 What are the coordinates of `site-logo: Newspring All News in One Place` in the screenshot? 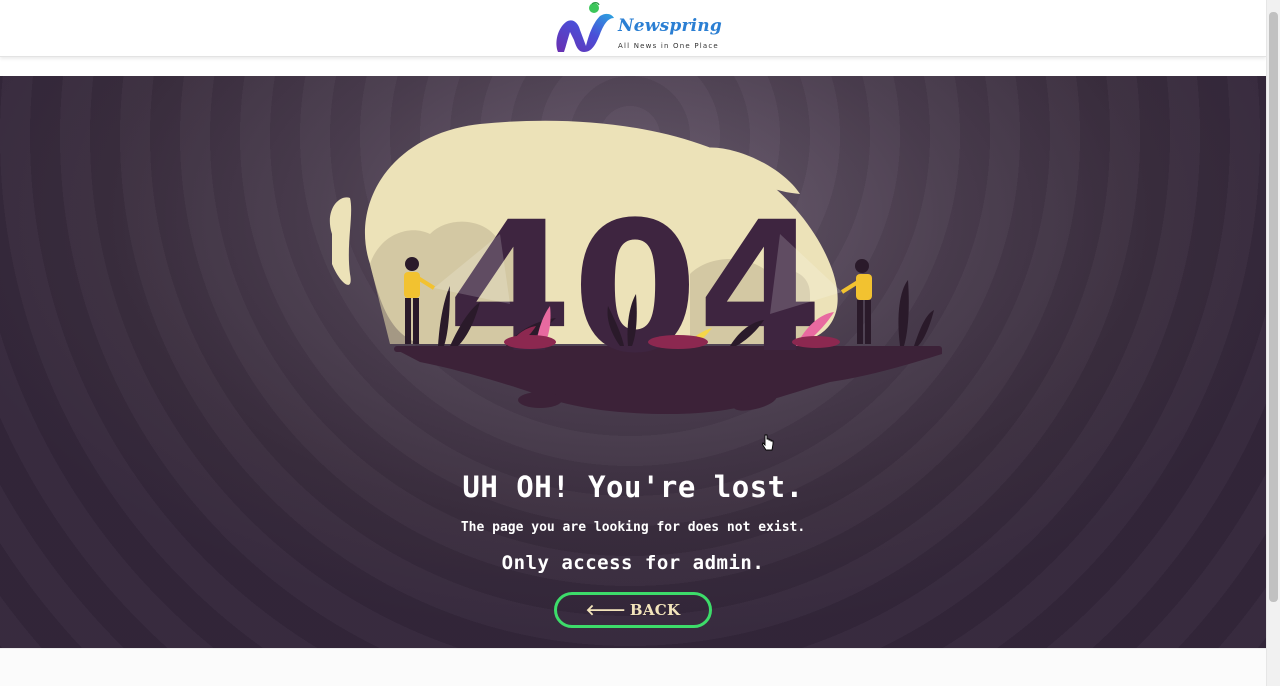 It's located at (637, 29).